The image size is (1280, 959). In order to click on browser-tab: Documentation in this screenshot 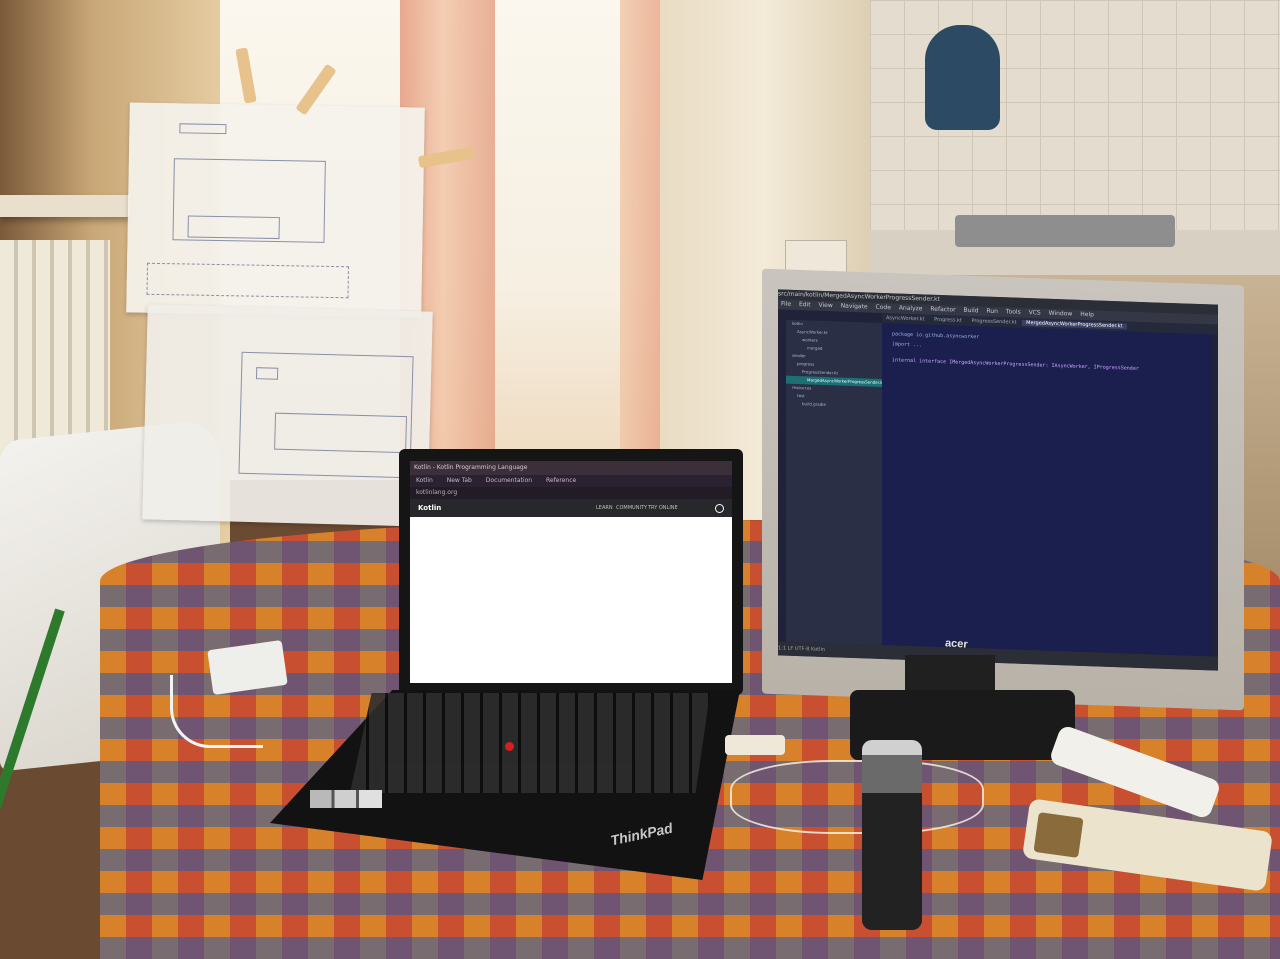, I will do `click(509, 480)`.